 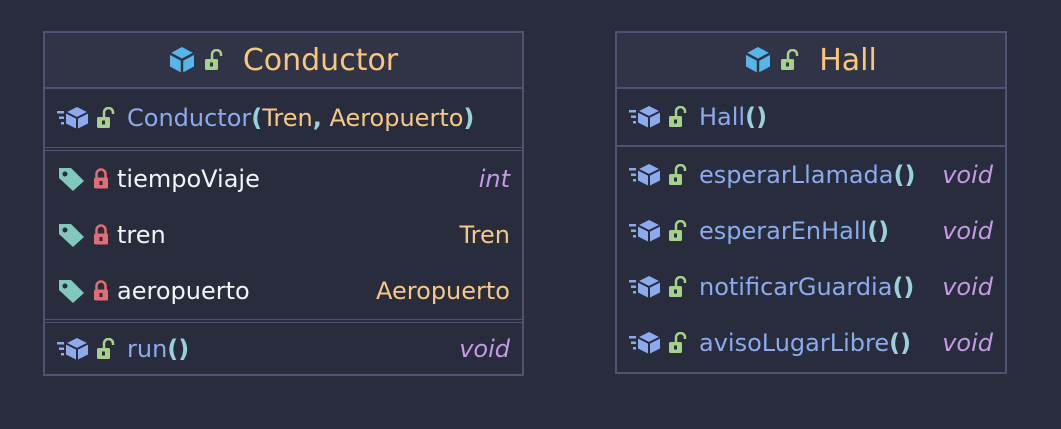 I want to click on method-name: esperarEnHall, so click(x=783, y=231).